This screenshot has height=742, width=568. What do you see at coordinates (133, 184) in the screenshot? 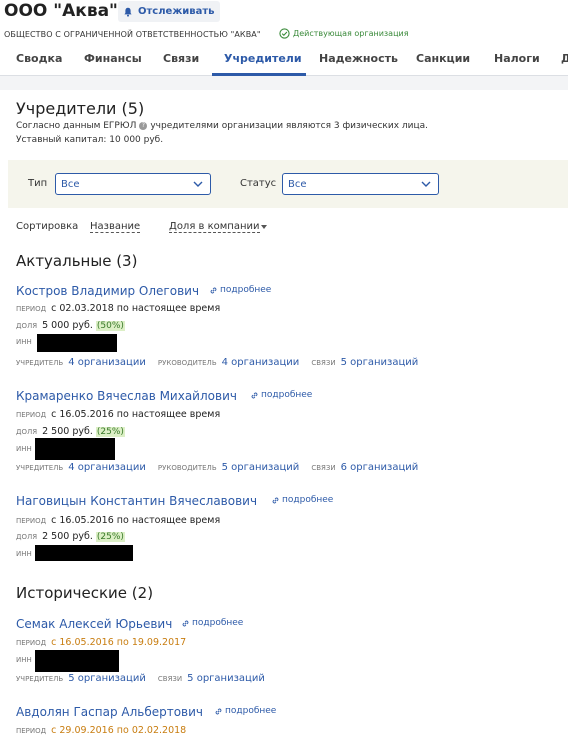
I see `type-filter-select: Все` at bounding box center [133, 184].